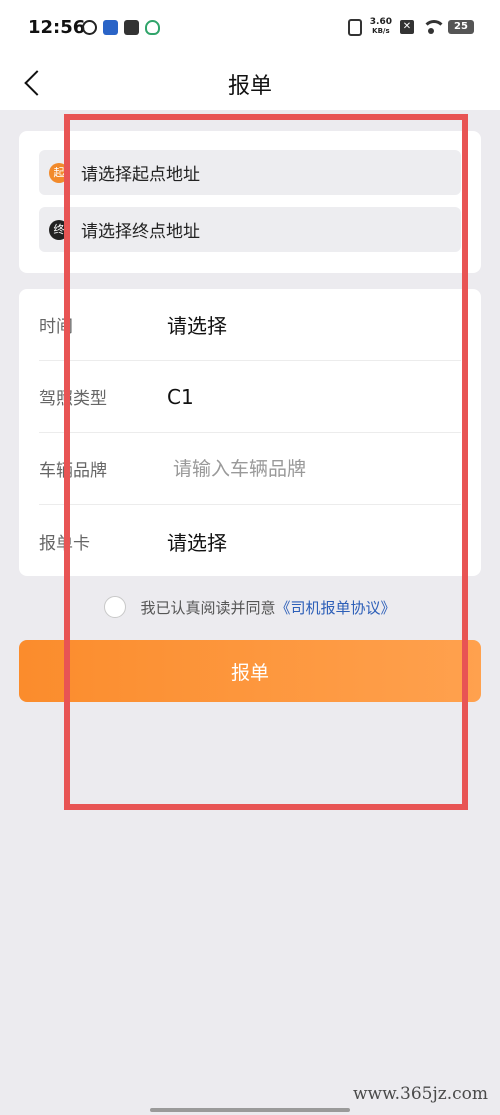 This screenshot has width=500, height=1115. Describe the element at coordinates (250, 29) in the screenshot. I see `status-bar: 12:56 3.60 KB/s ✕ 25` at that location.